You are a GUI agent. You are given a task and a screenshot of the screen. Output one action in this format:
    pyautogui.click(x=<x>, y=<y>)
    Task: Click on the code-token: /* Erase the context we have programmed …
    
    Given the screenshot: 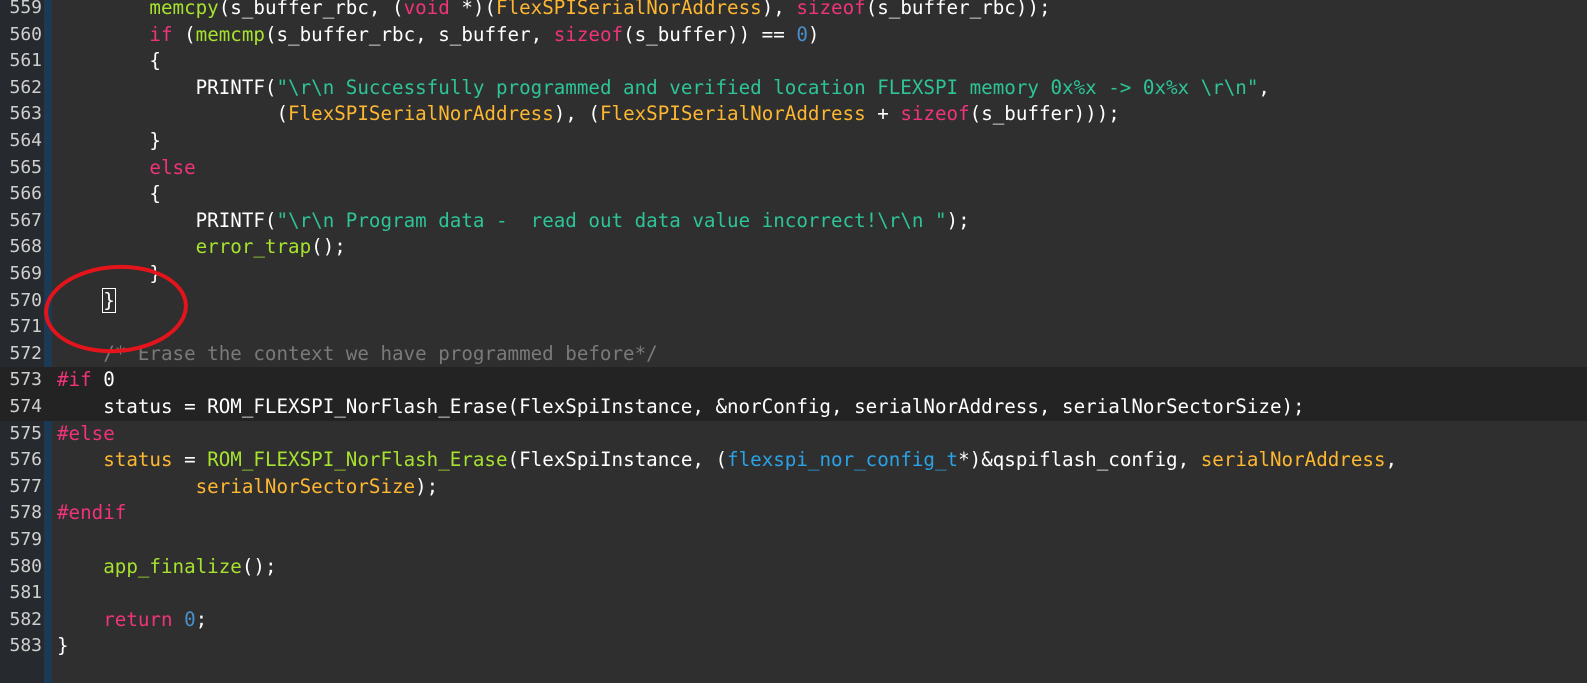 What is the action you would take?
    pyautogui.click(x=357, y=353)
    